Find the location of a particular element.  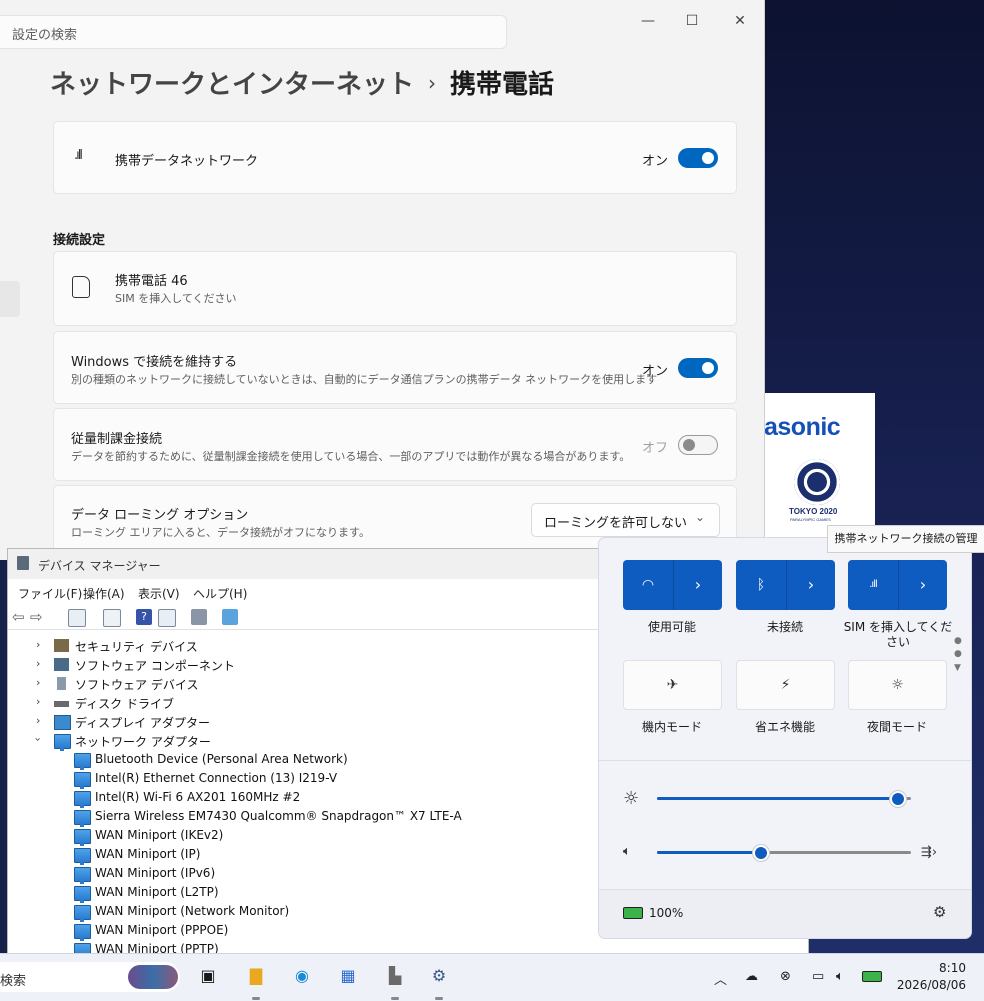

chevron-down-icon: › is located at coordinates (38, 739).